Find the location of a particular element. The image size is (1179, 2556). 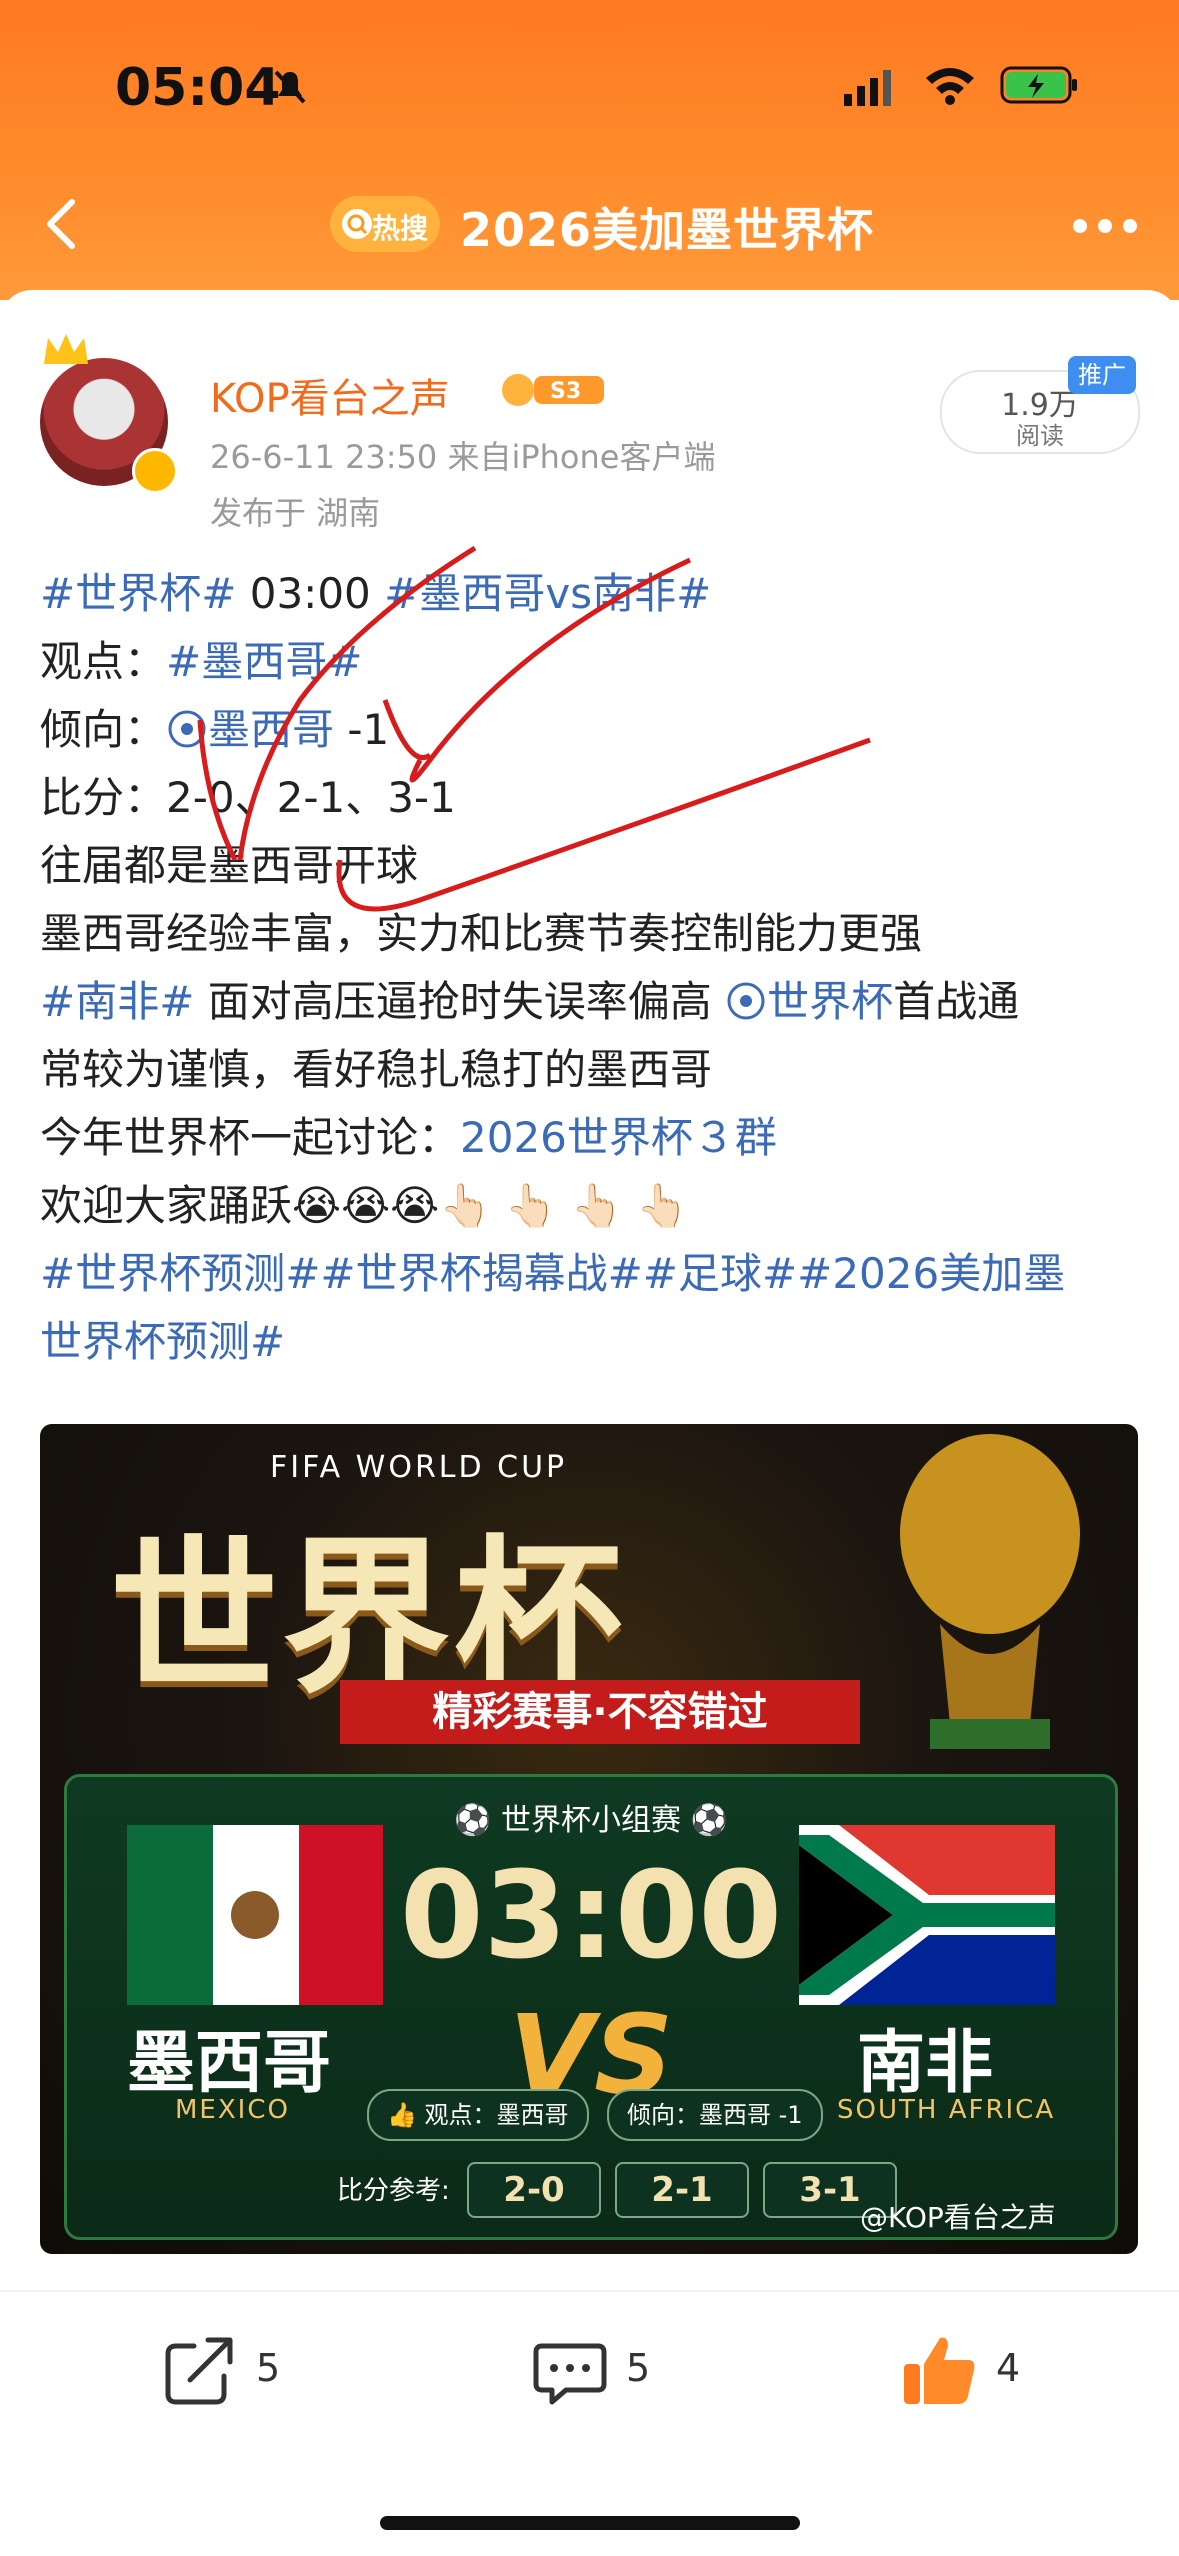

crown-icon is located at coordinates (66, 349).